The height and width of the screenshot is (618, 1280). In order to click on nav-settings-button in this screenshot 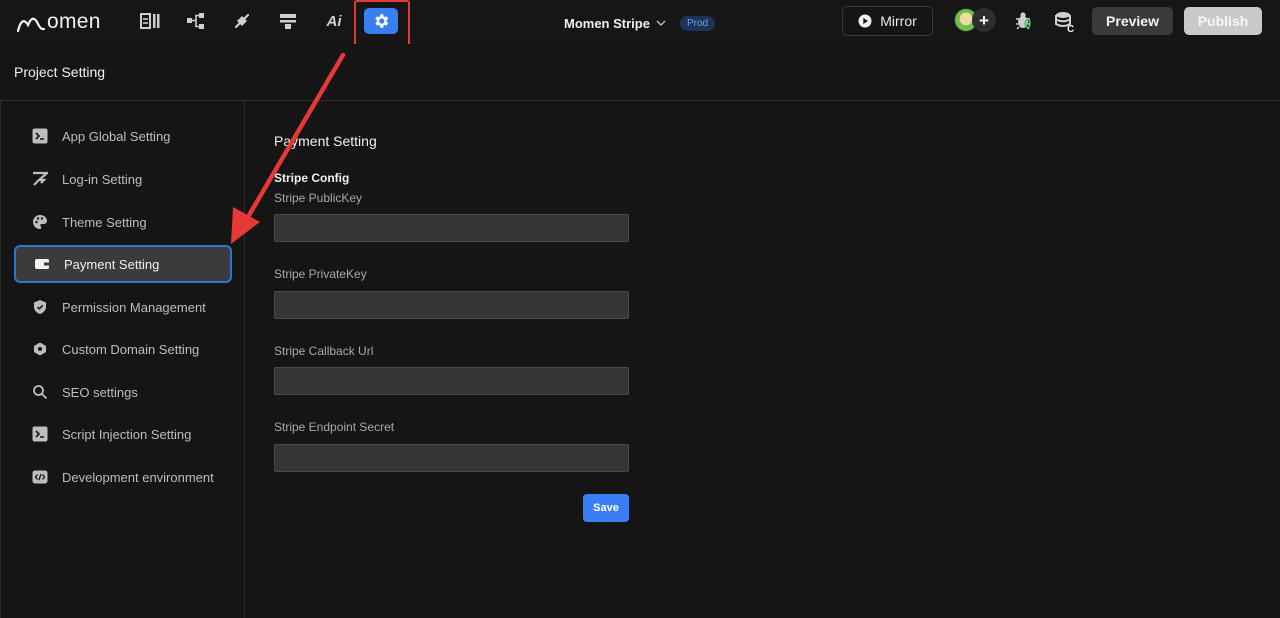, I will do `click(381, 21)`.